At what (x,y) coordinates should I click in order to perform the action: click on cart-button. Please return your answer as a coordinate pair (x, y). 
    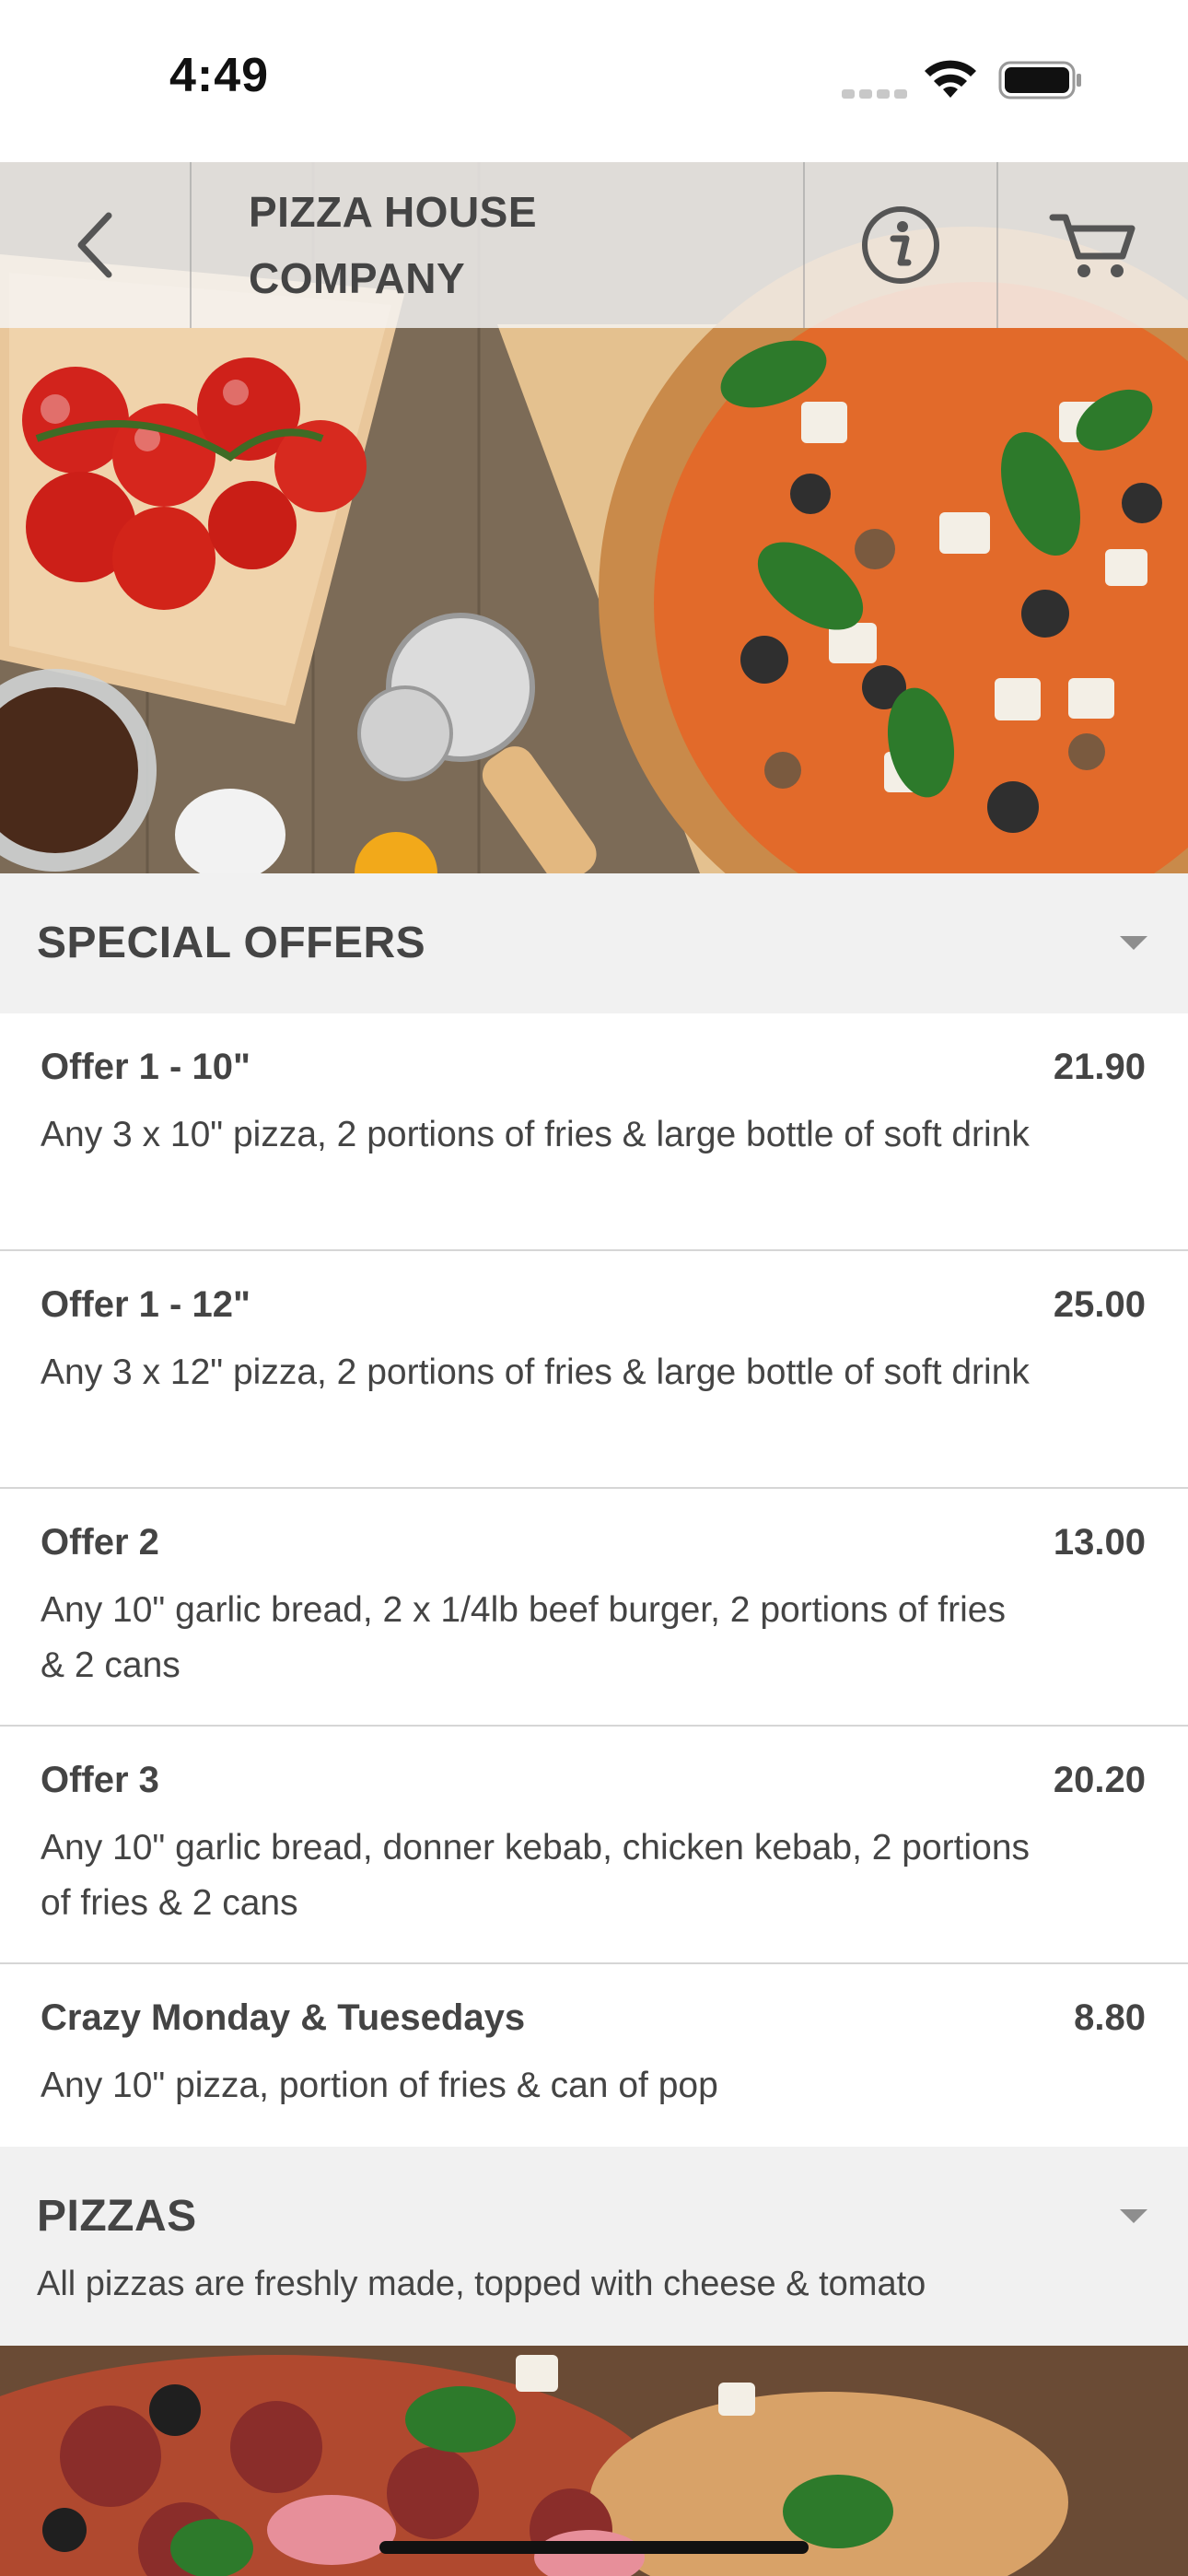
    Looking at the image, I should click on (1092, 245).